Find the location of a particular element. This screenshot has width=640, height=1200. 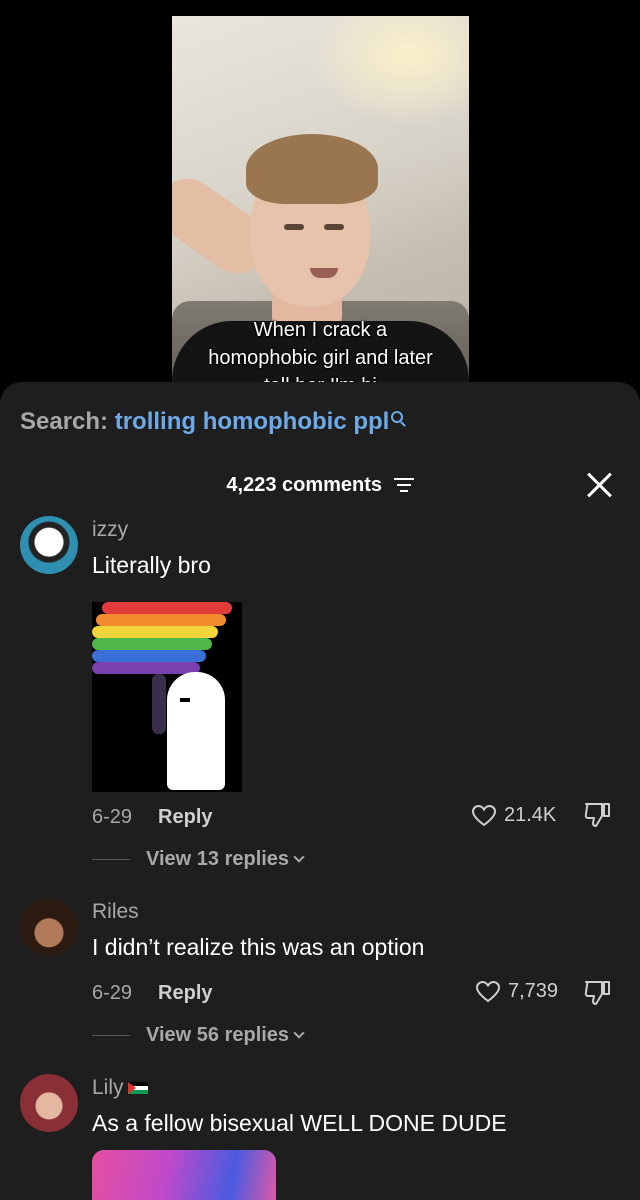

comment-count: 4,223 comments is located at coordinates (304, 485).